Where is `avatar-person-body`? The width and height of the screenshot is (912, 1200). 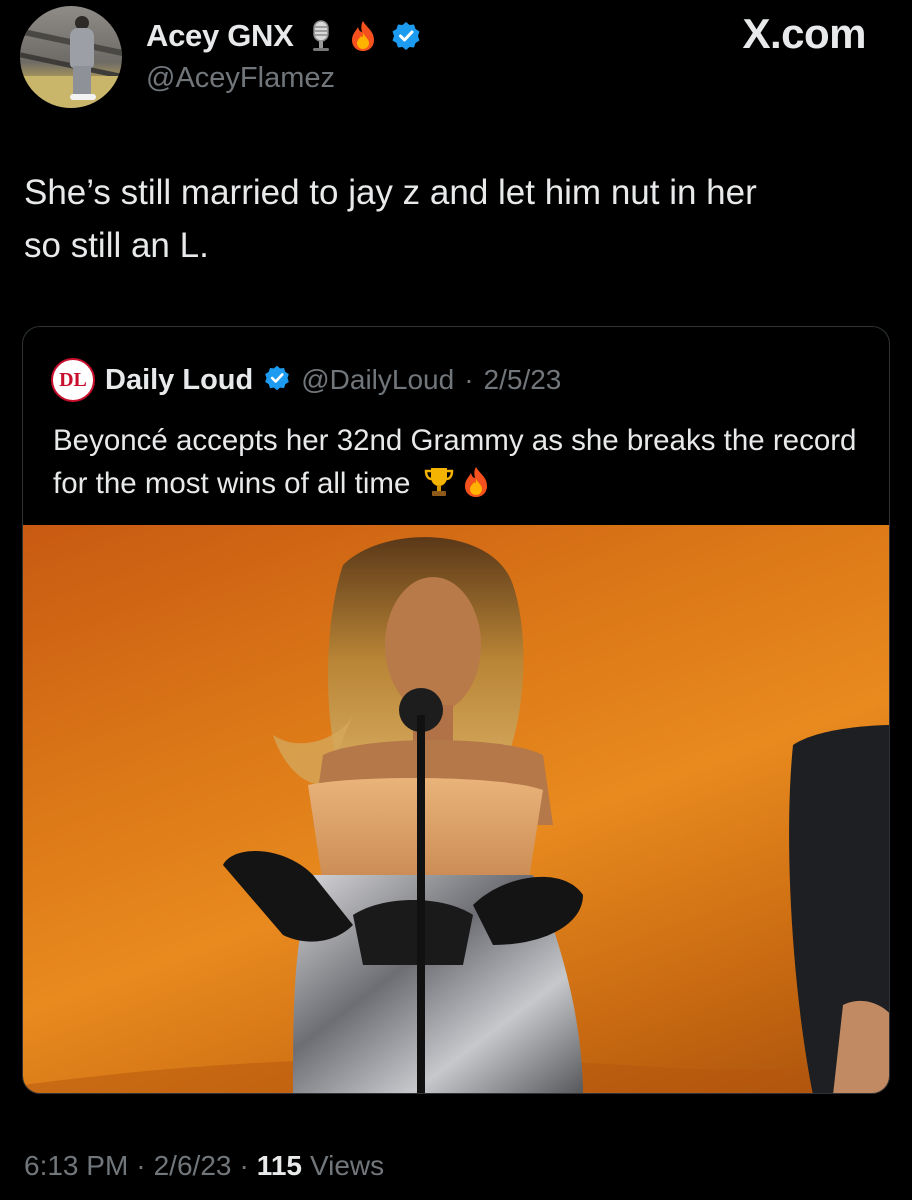 avatar-person-body is located at coordinates (82, 48).